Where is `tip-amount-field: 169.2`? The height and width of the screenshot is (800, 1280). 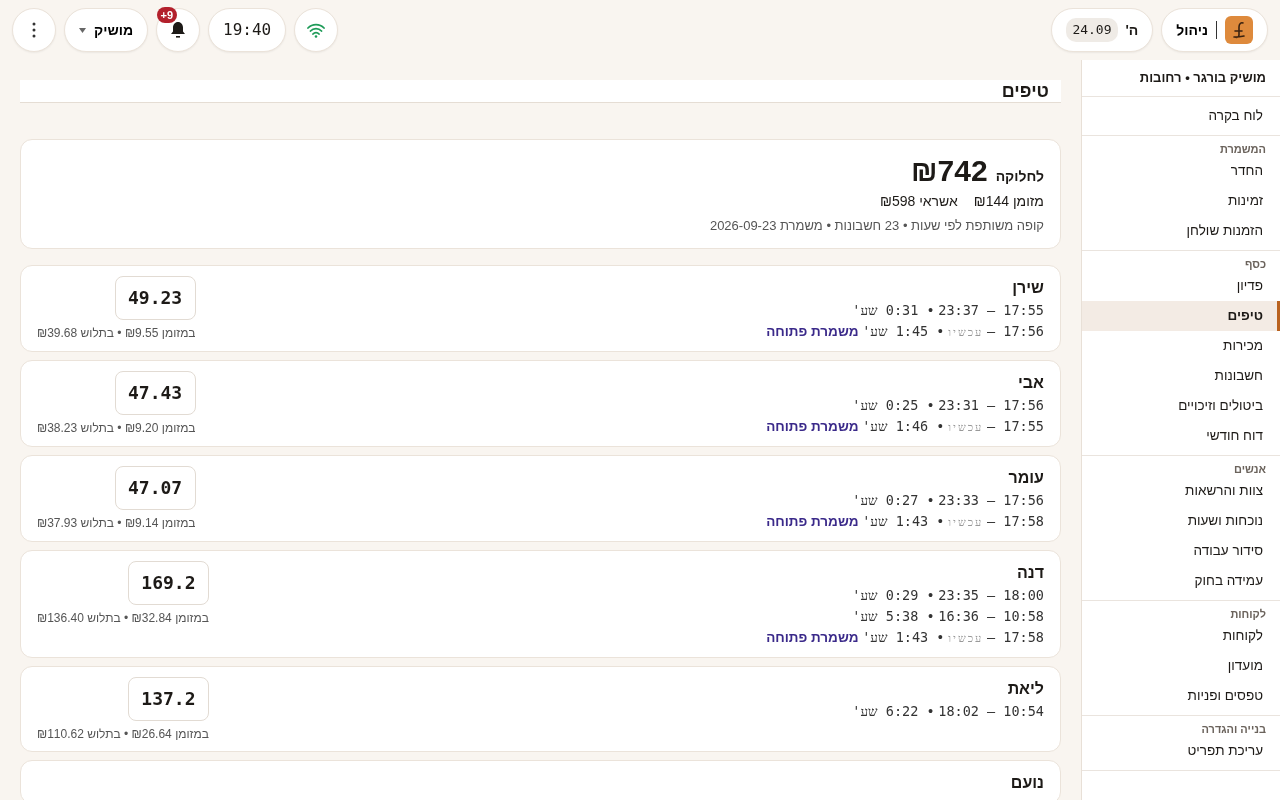
tip-amount-field: 169.2 is located at coordinates (168, 582).